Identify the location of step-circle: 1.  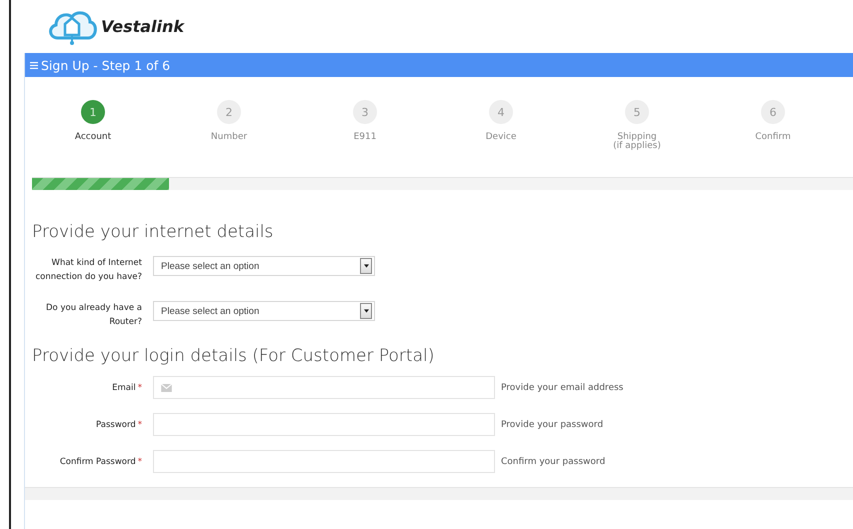
(93, 112).